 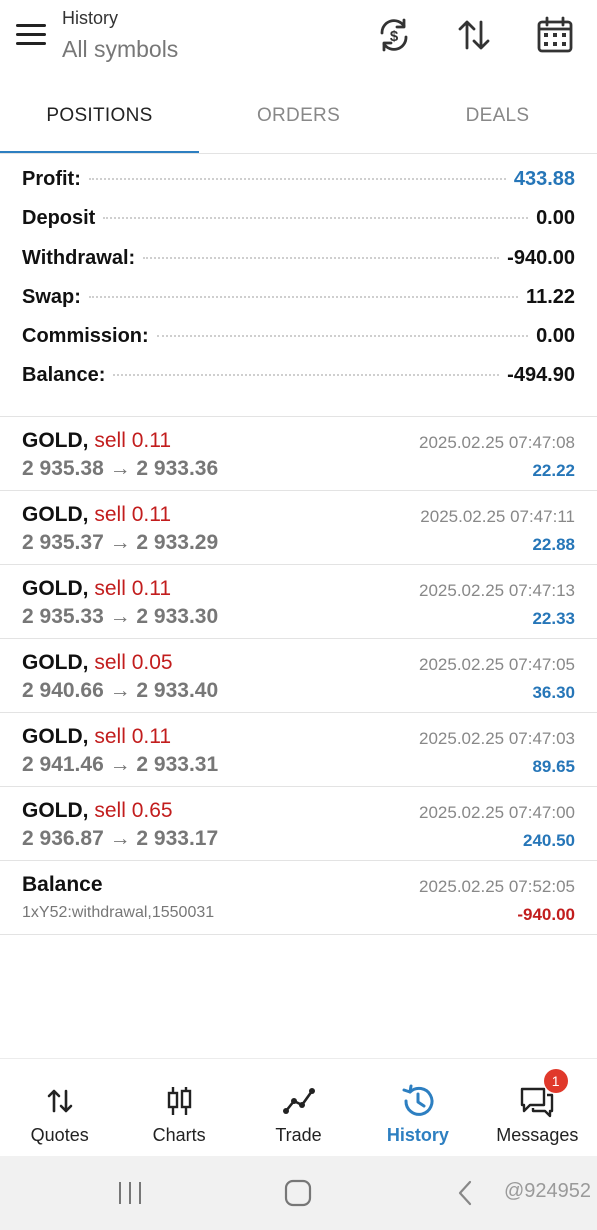 What do you see at coordinates (298, 187) in the screenshot?
I see `summary-row-profit: Profit: 433.88` at bounding box center [298, 187].